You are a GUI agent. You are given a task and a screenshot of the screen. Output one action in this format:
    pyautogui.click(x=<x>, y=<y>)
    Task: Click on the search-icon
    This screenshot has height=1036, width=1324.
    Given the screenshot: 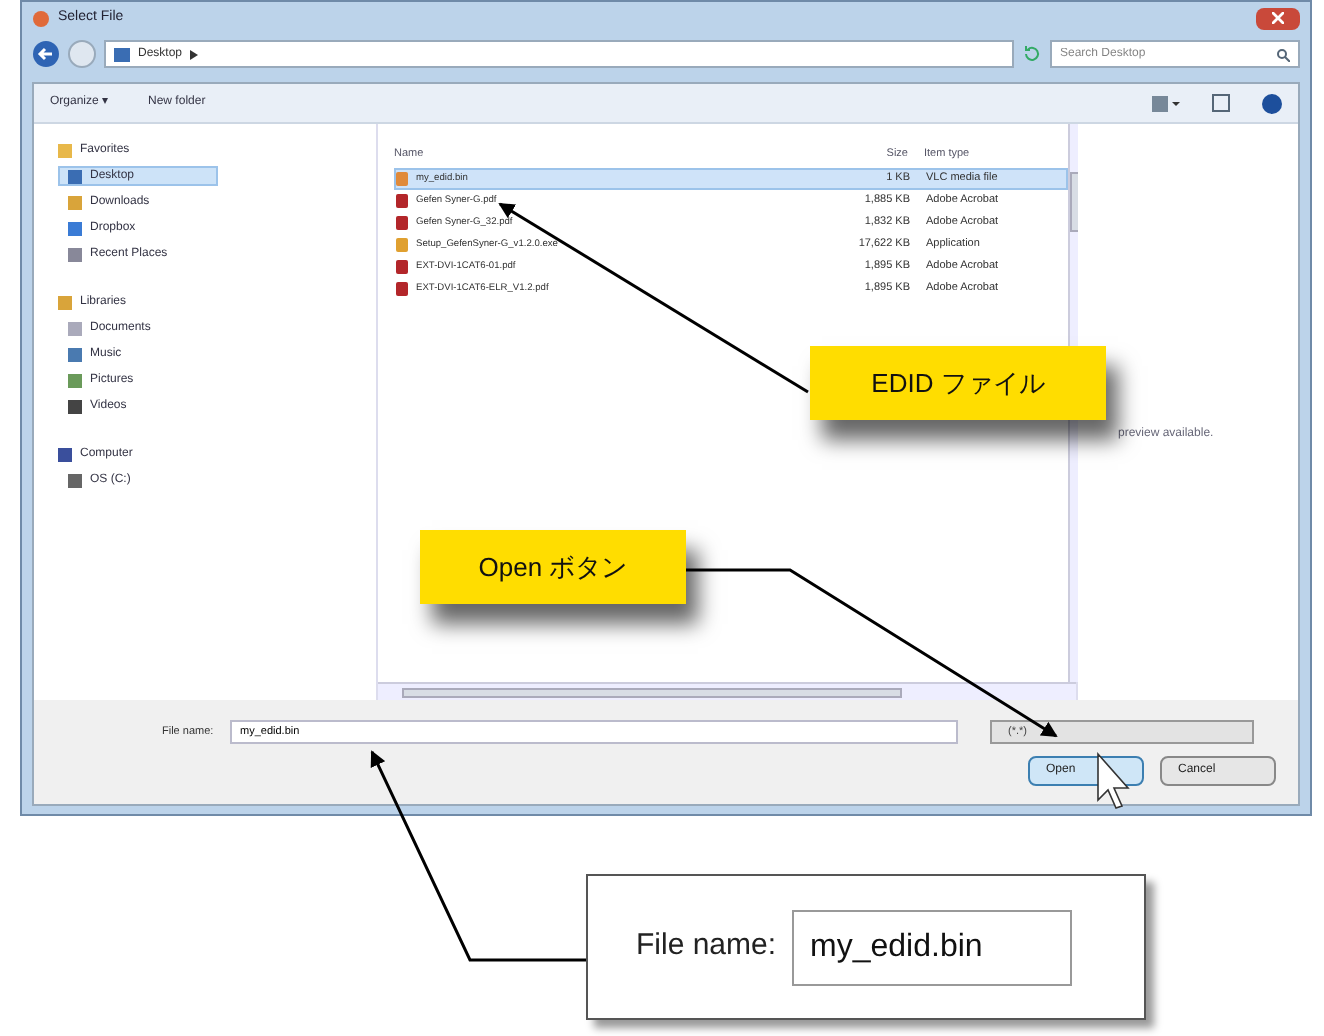 What is the action you would take?
    pyautogui.click(x=1283, y=54)
    